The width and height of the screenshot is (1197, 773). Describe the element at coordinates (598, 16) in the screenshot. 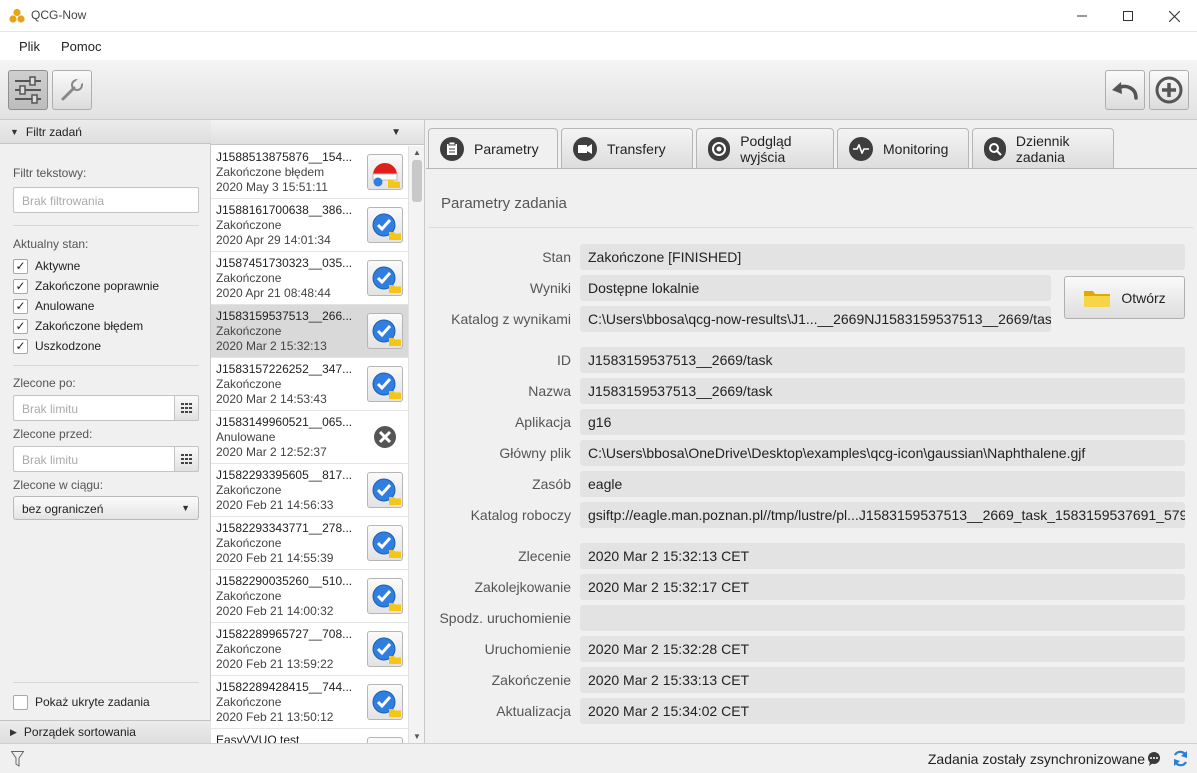

I see `title-bar: QCG-Now` at that location.